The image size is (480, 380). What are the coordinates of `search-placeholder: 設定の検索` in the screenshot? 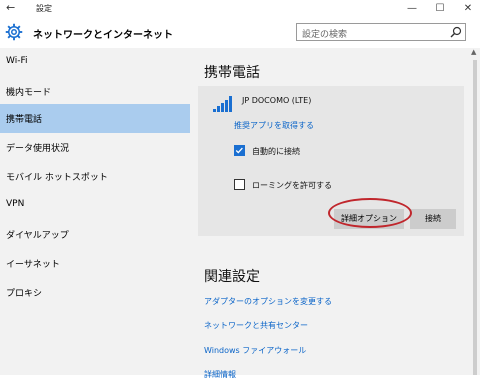 It's located at (325, 35).